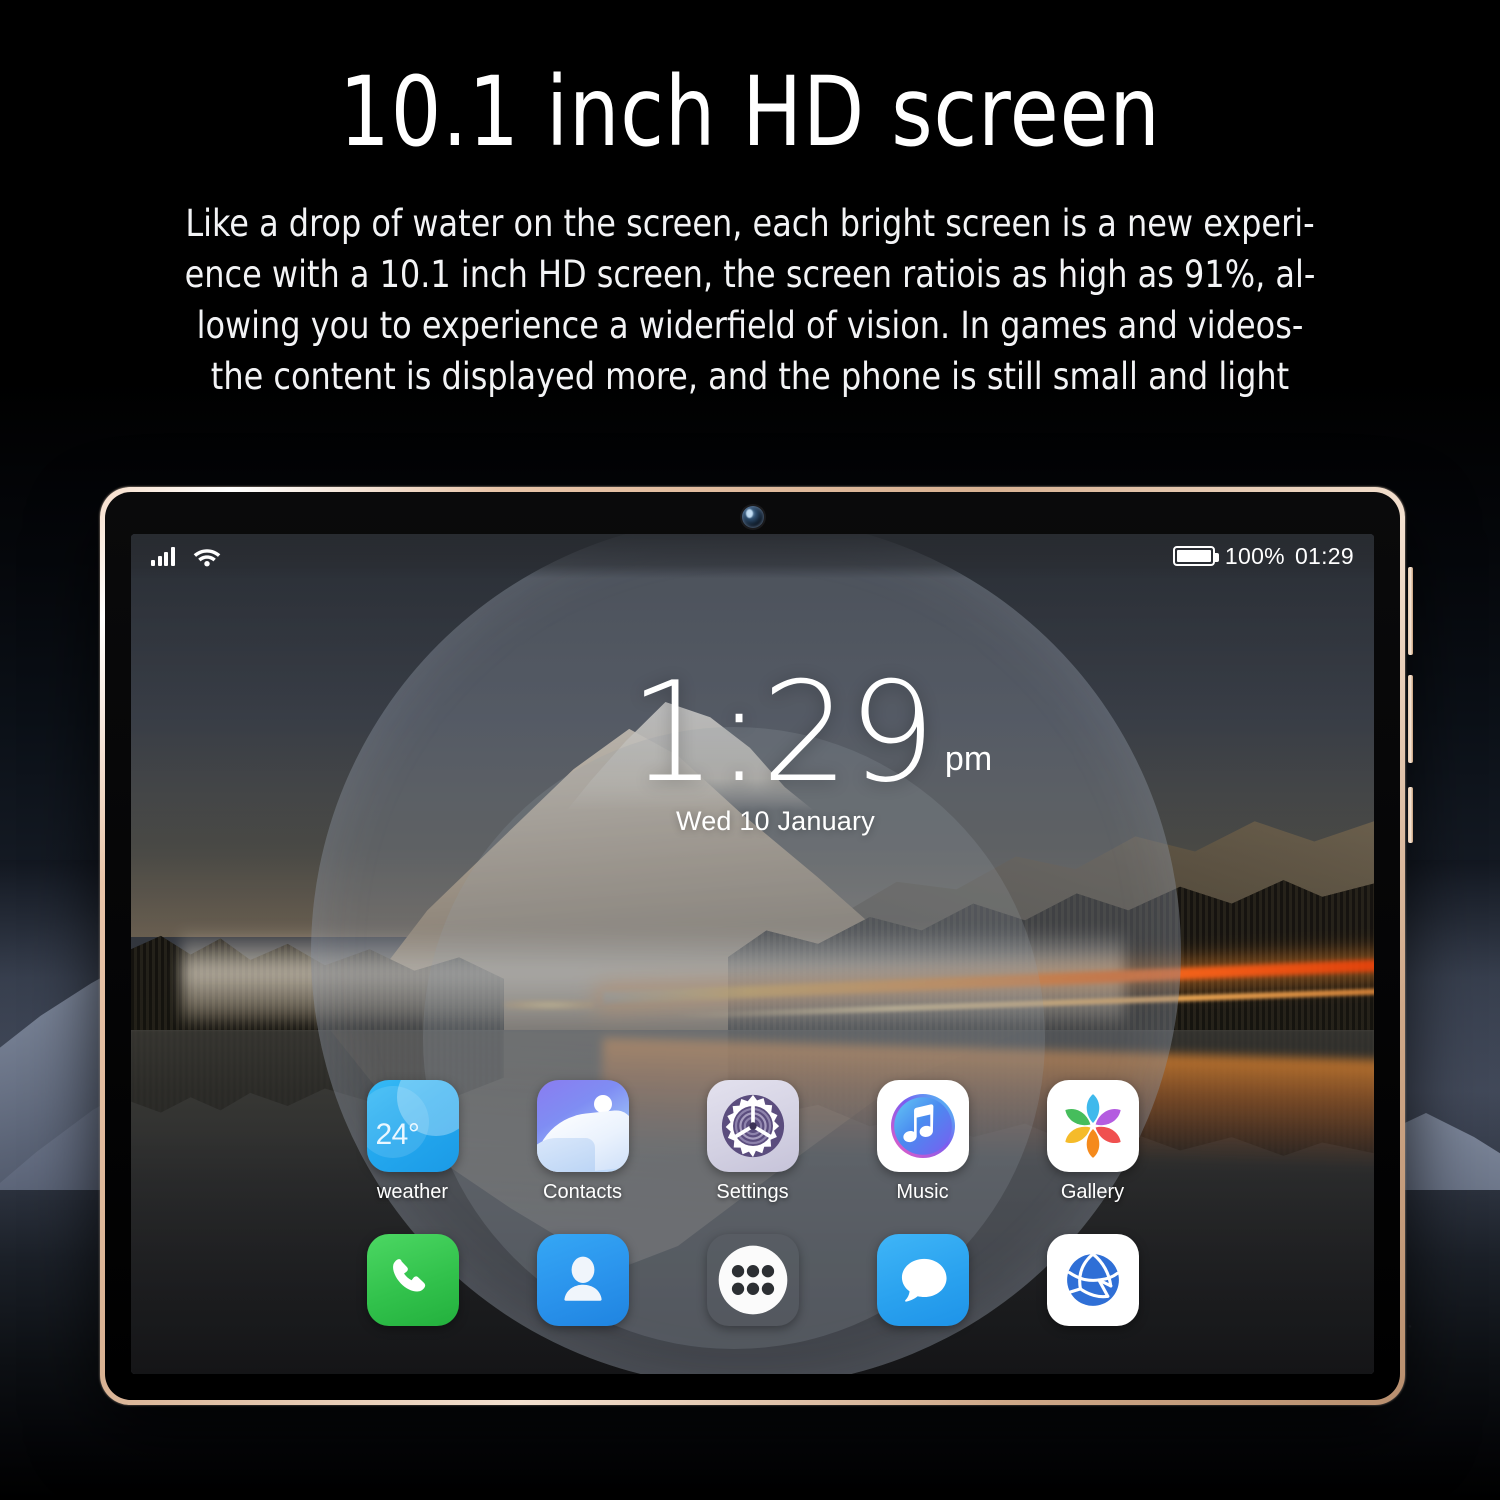  Describe the element at coordinates (750, 112) in the screenshot. I see `page-title: 10.1 inch HD screen` at that location.